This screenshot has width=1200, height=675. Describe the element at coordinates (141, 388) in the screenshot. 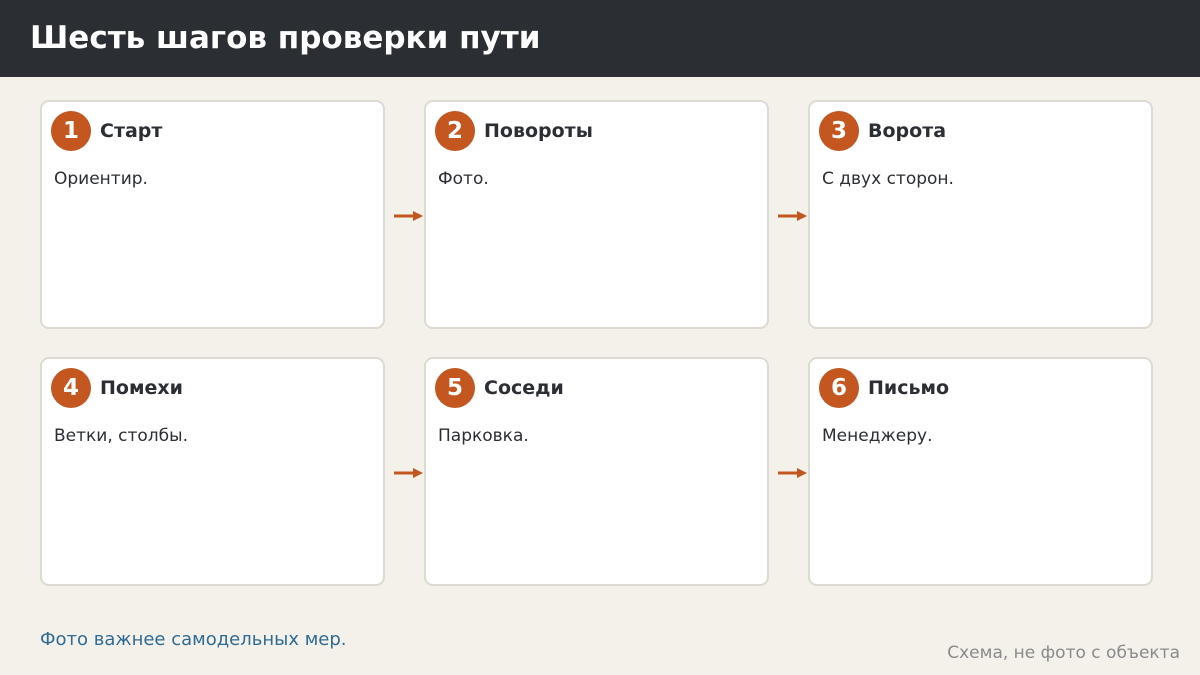

I see `step-title: Помехи` at that location.